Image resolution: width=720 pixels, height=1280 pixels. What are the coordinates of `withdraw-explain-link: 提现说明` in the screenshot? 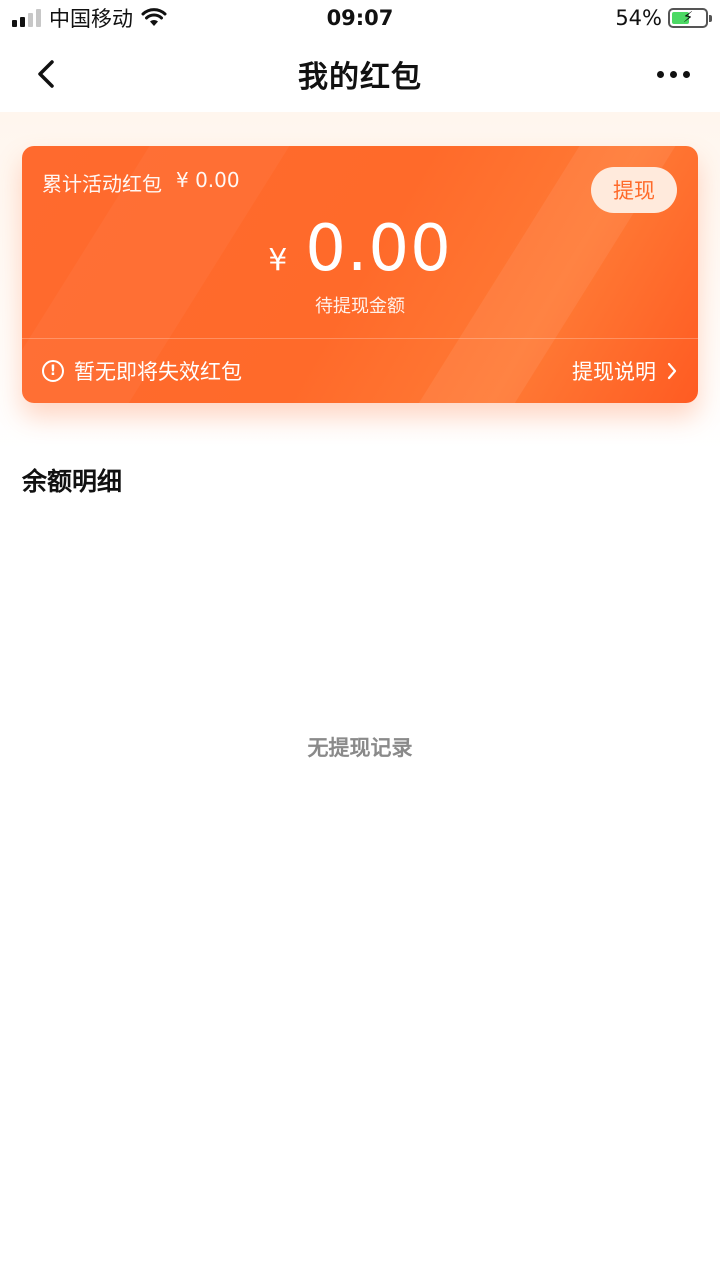 It's located at (625, 371).